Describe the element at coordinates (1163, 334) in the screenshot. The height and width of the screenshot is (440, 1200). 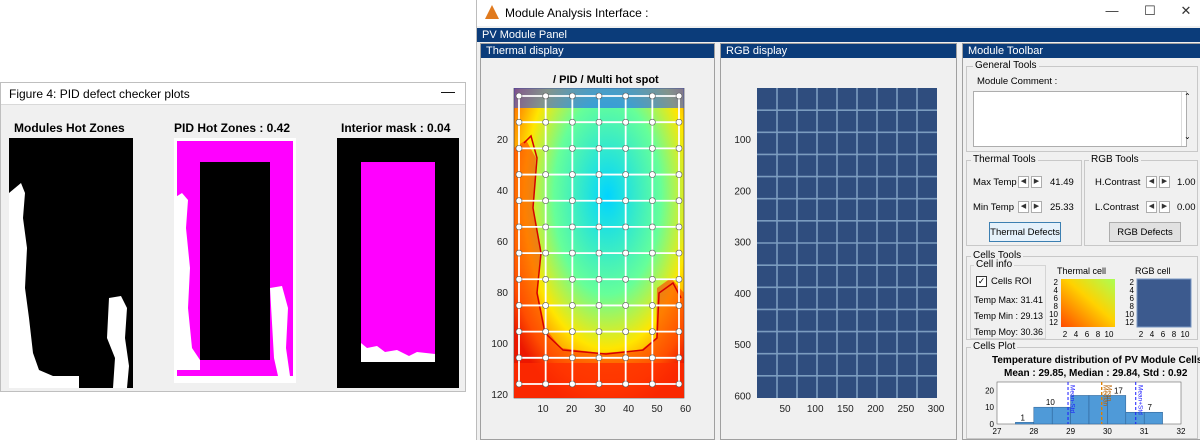
I see `cell-x-tick: 6` at that location.